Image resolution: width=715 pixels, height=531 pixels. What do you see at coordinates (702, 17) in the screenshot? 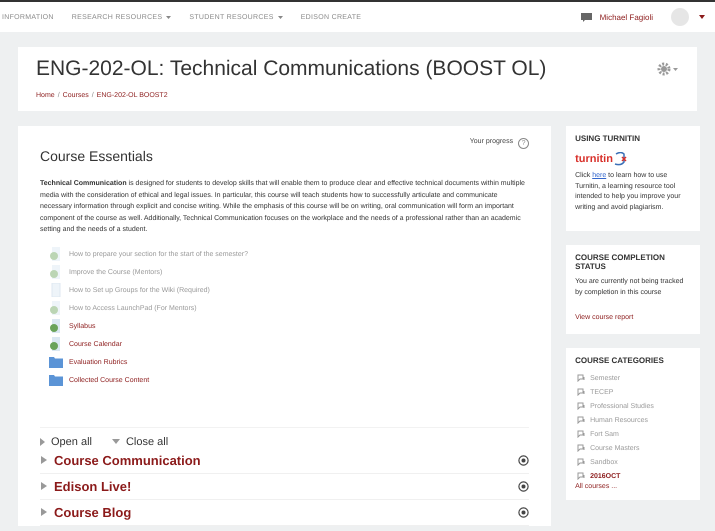
I see `caret-icon` at bounding box center [702, 17].